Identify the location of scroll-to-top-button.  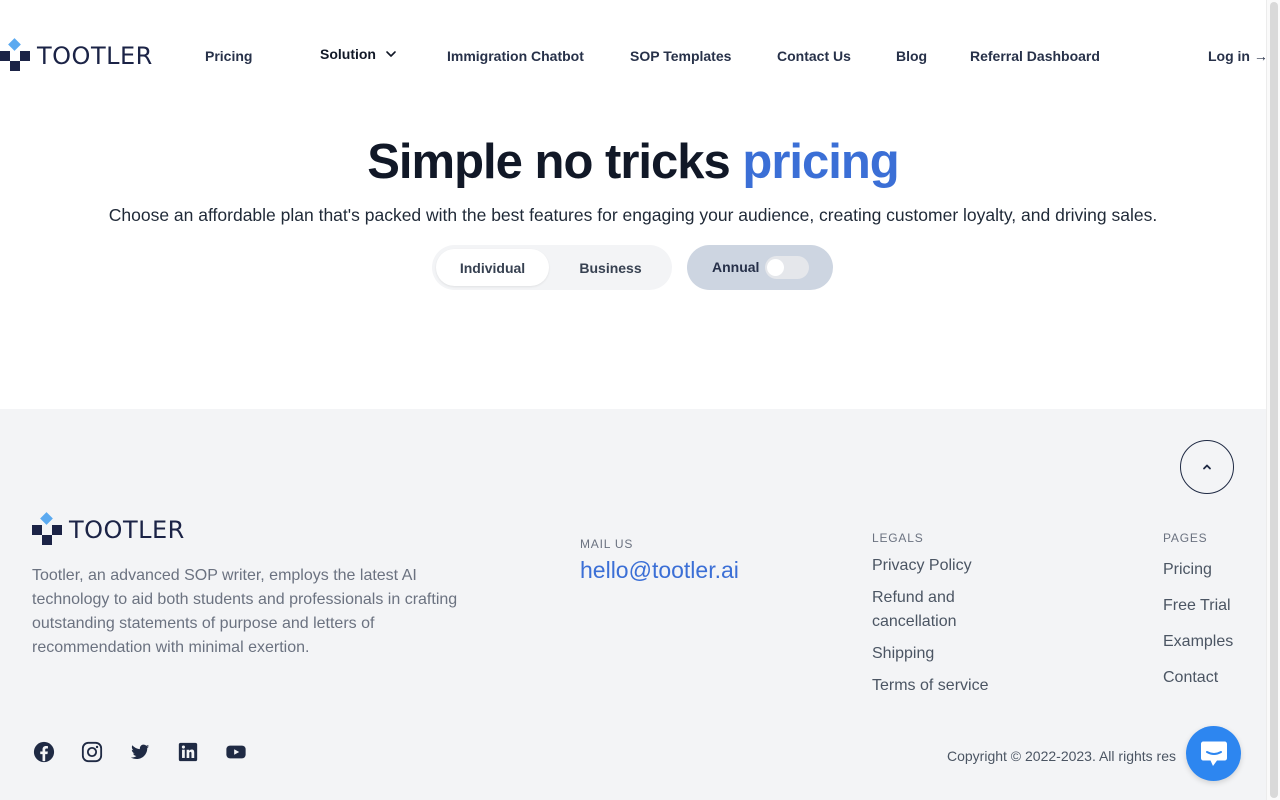
(1207, 467).